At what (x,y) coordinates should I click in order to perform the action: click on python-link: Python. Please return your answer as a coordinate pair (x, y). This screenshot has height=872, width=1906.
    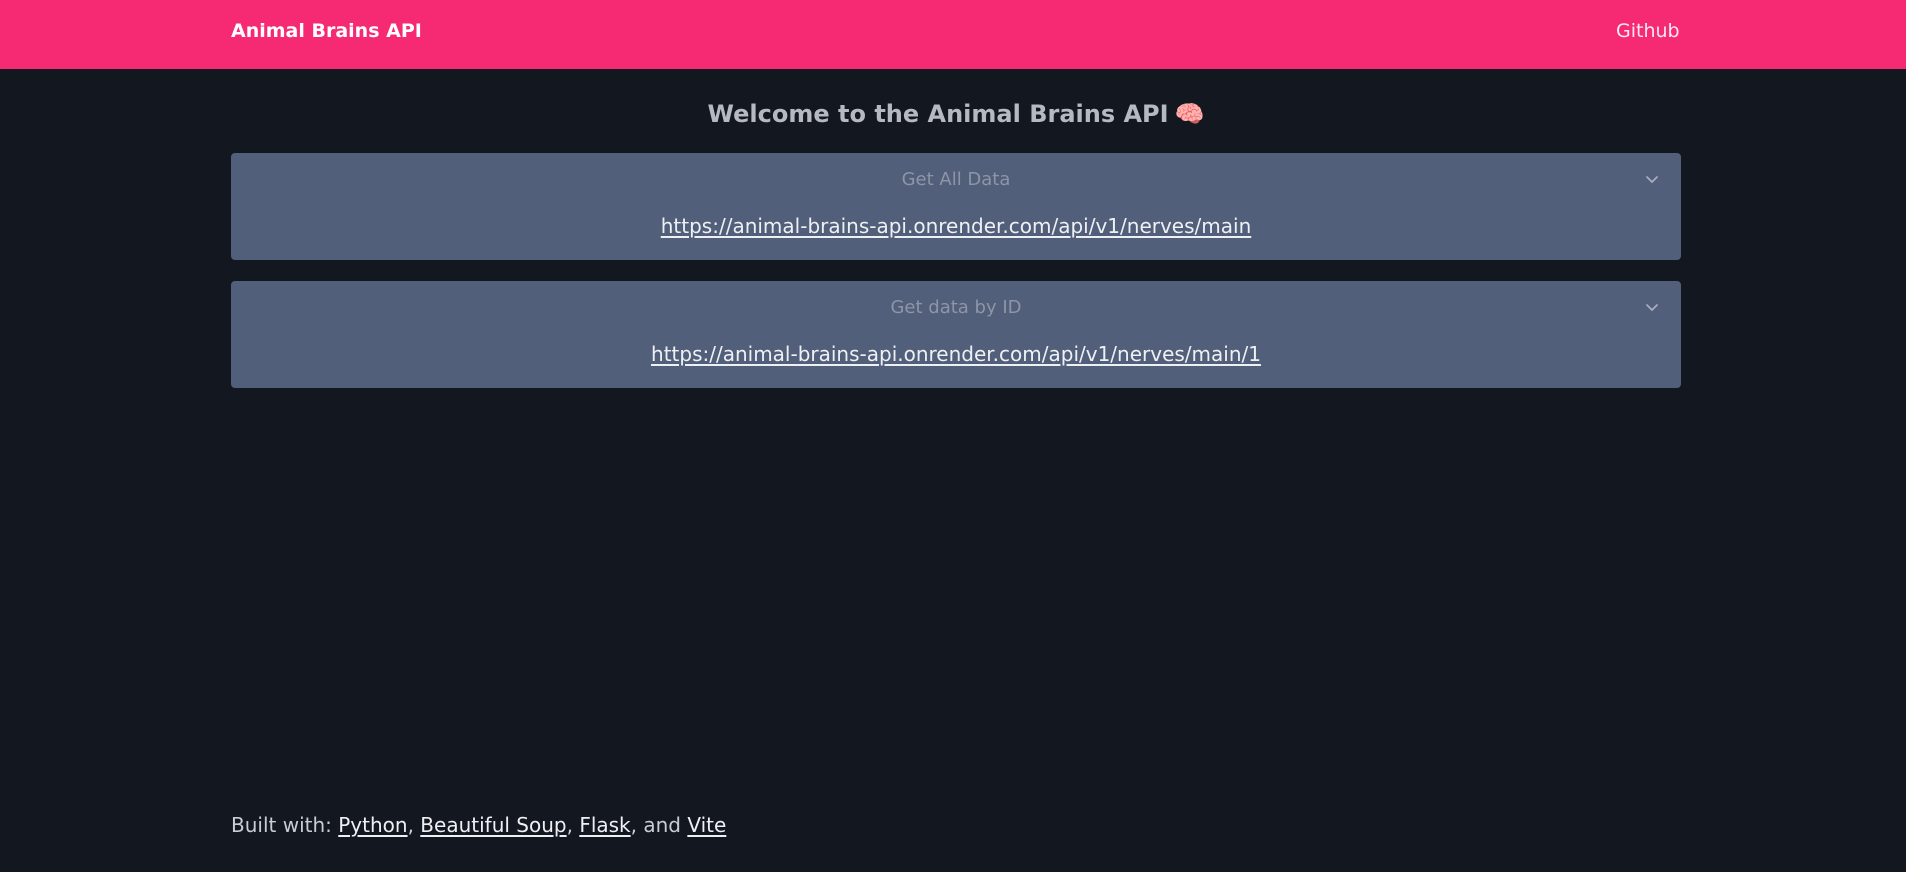
    Looking at the image, I should click on (372, 825).